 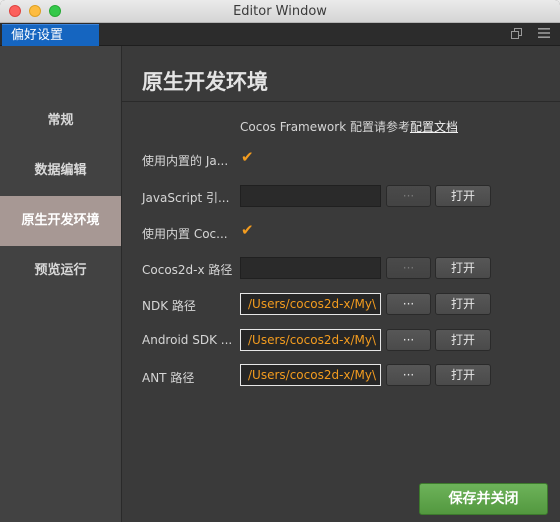 What do you see at coordinates (310, 340) in the screenshot?
I see `android-sdk-path-input: /Users/cocos2d-x/My\` at bounding box center [310, 340].